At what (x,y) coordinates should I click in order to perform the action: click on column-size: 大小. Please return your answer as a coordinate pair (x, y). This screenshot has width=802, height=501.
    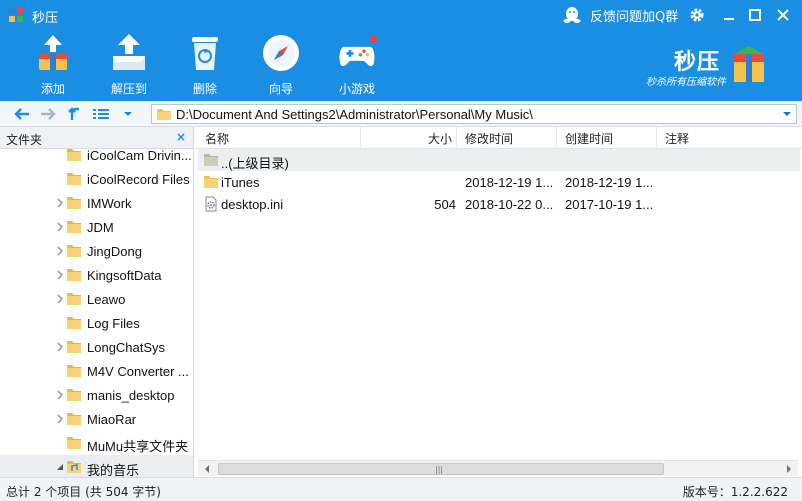
    Looking at the image, I should click on (409, 138).